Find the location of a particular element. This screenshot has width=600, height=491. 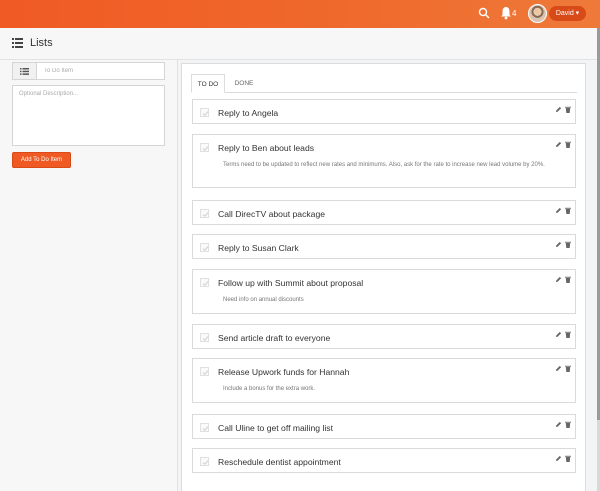

input-addon is located at coordinates (24, 71).